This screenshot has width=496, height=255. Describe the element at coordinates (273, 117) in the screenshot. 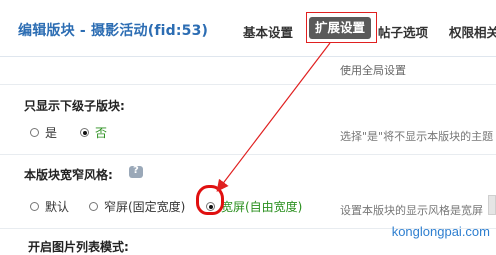

I see `annotation-arrow-icon` at that location.